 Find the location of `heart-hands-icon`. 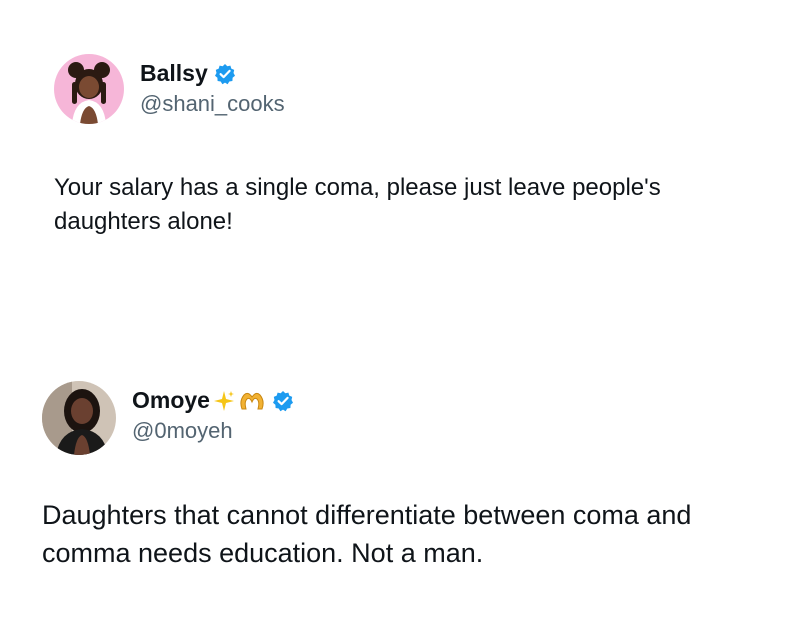

heart-hands-icon is located at coordinates (252, 401).